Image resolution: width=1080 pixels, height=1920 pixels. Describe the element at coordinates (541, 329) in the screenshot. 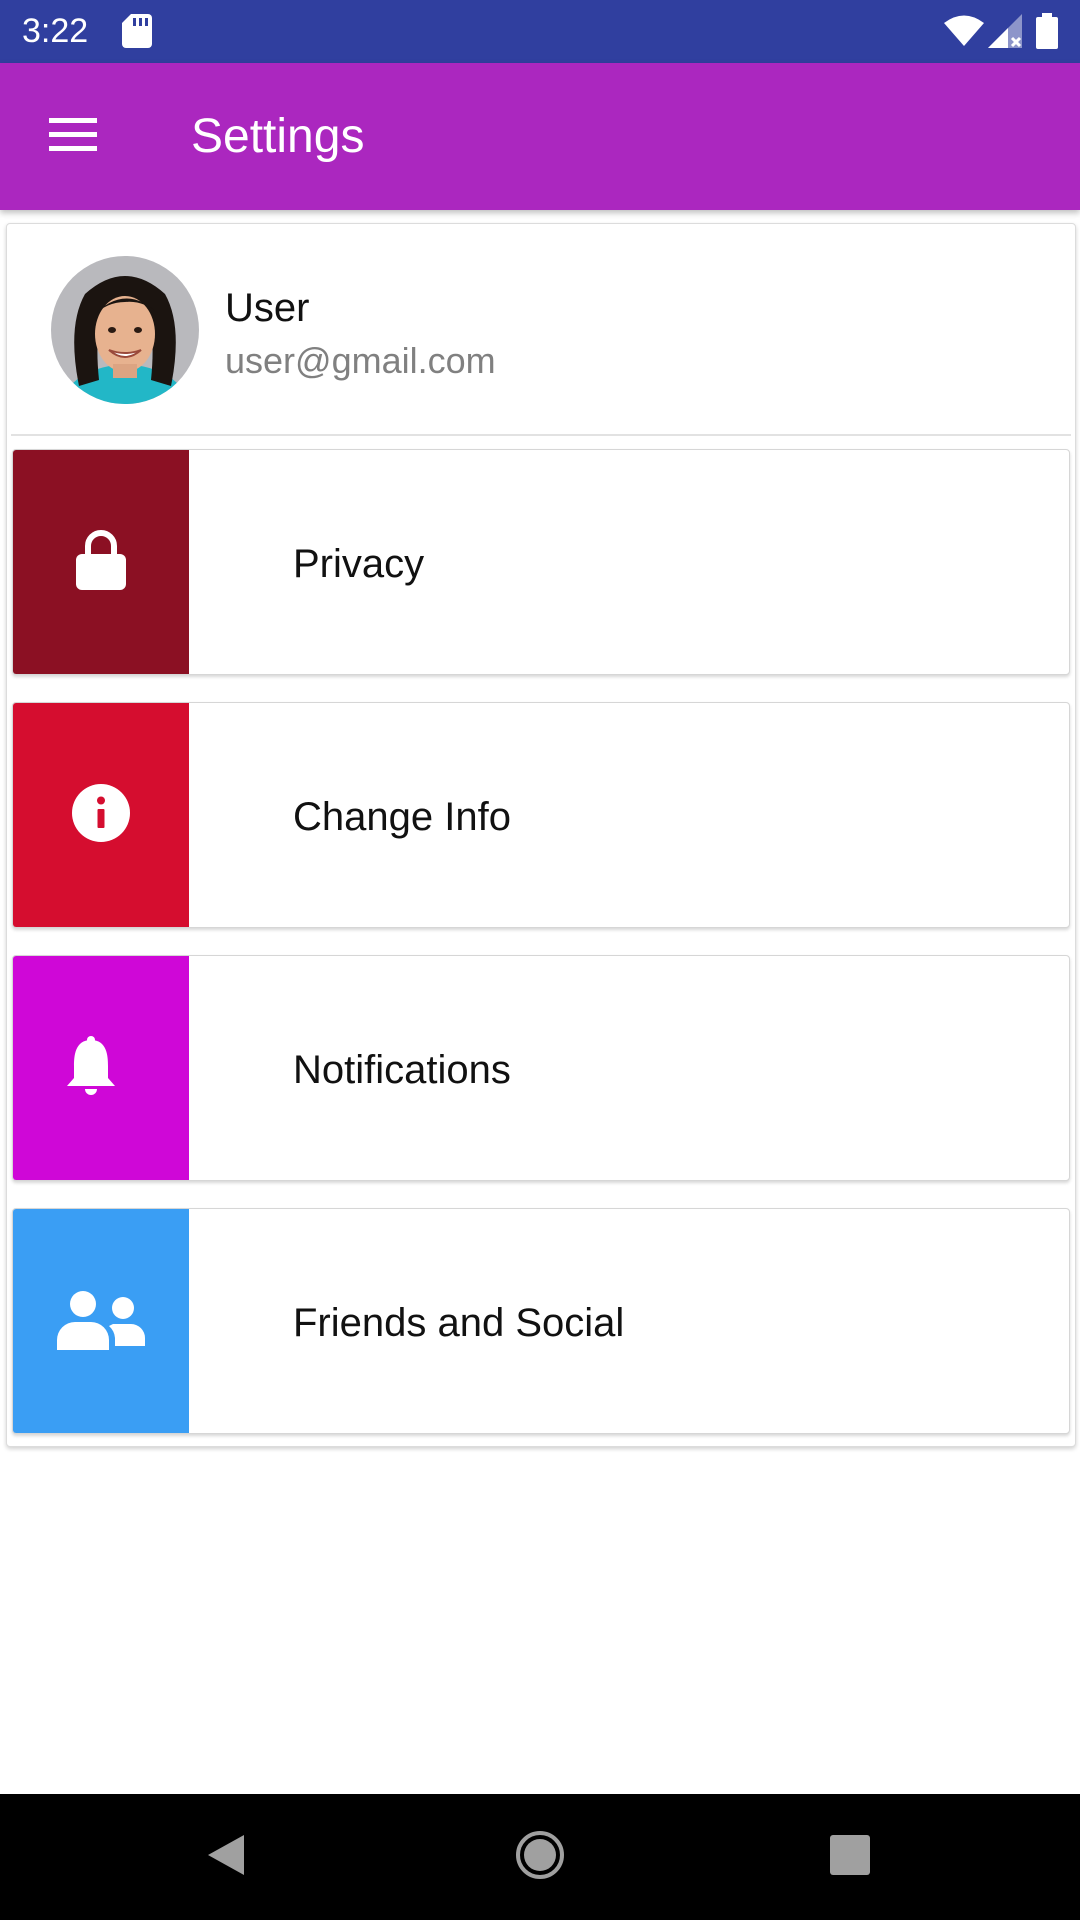

I see `profile-header: User user@gmail.com` at that location.